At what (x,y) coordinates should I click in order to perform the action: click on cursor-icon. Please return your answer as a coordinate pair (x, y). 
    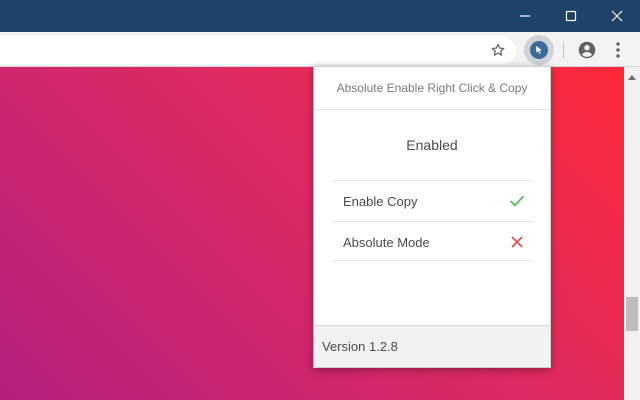
    Looking at the image, I should click on (539, 50).